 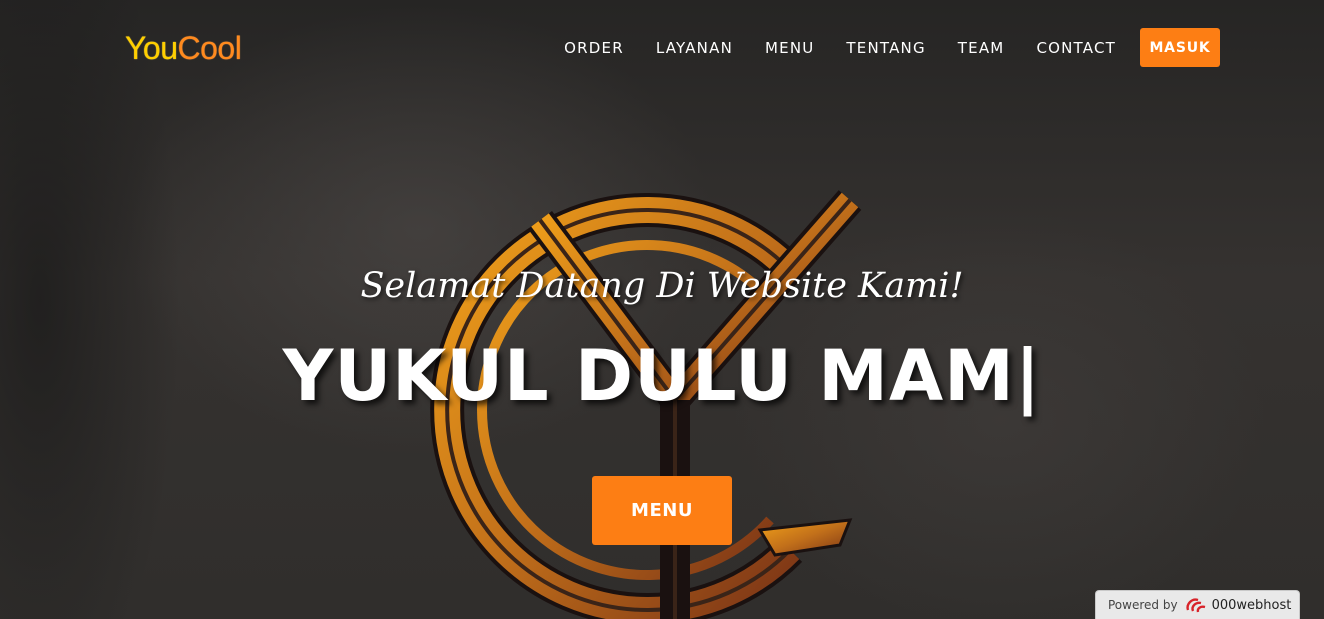 What do you see at coordinates (981, 48) in the screenshot?
I see `nav-item-team: TEAM` at bounding box center [981, 48].